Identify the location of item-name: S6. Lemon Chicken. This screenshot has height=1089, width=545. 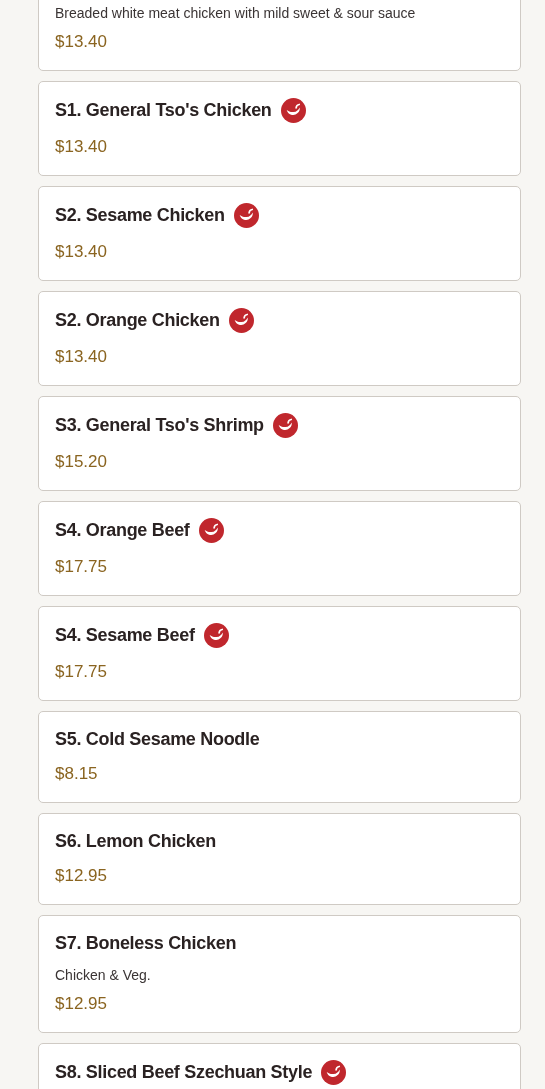
(135, 841).